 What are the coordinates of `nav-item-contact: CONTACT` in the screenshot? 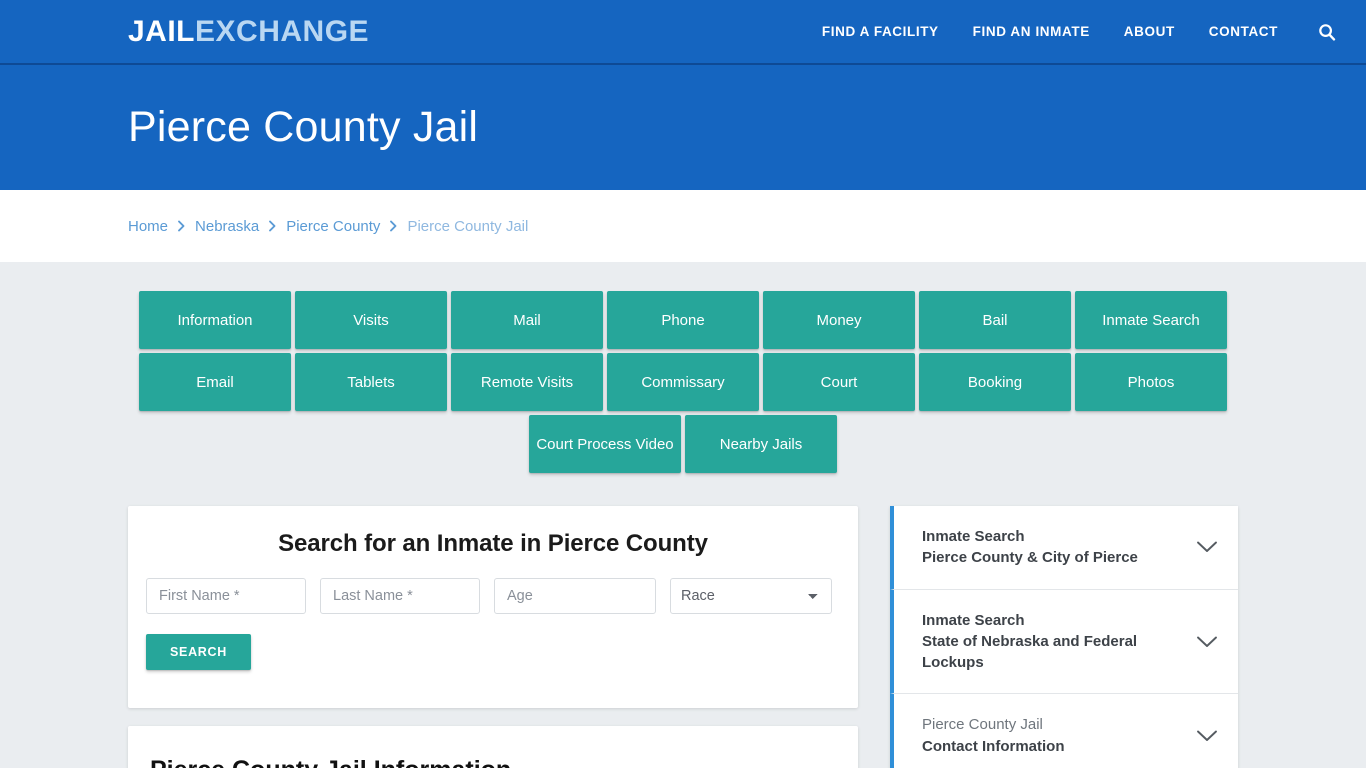 It's located at (1243, 31).